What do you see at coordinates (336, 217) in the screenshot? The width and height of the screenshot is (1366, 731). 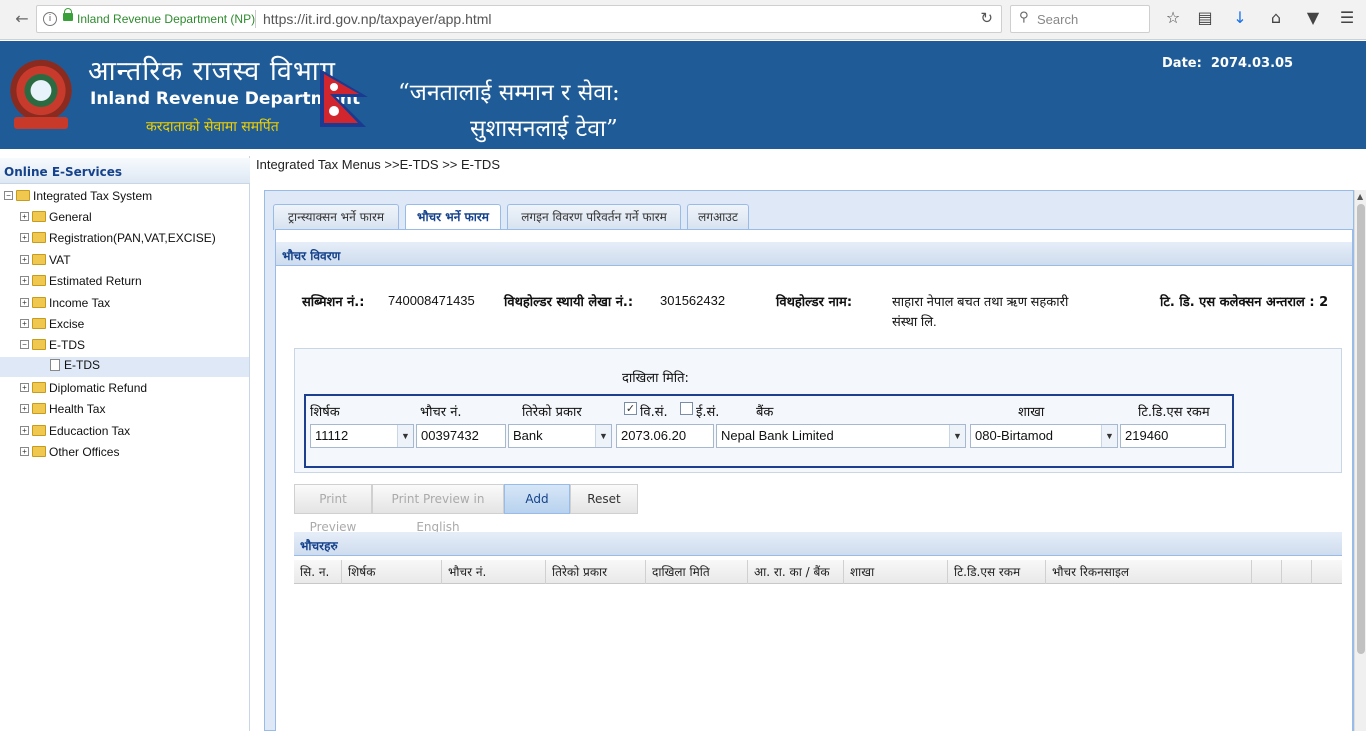 I see `tab-transaction-form: ट्रान्स्याक्सन भर्ने फारम` at bounding box center [336, 217].